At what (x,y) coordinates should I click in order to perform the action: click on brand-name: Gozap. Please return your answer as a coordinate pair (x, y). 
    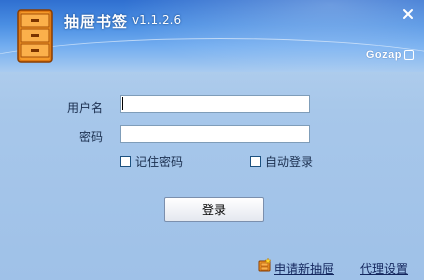
    Looking at the image, I should click on (383, 54).